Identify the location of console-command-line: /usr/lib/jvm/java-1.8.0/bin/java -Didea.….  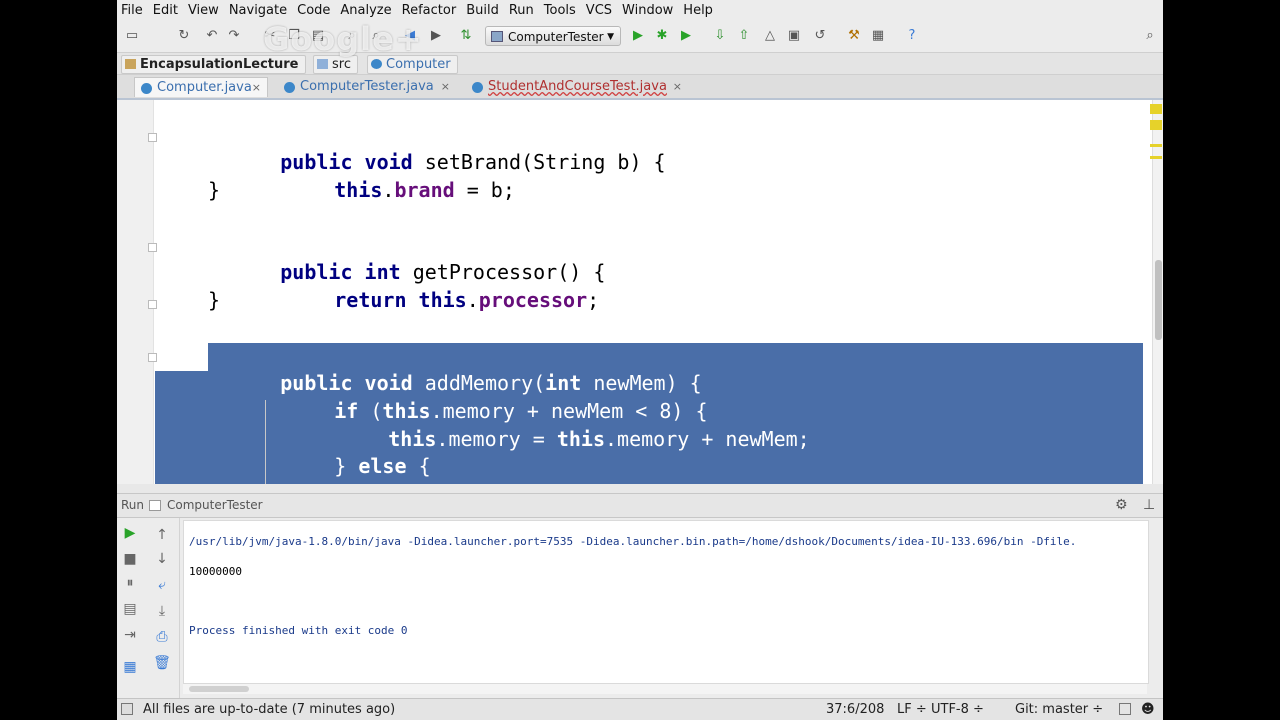
(633, 541).